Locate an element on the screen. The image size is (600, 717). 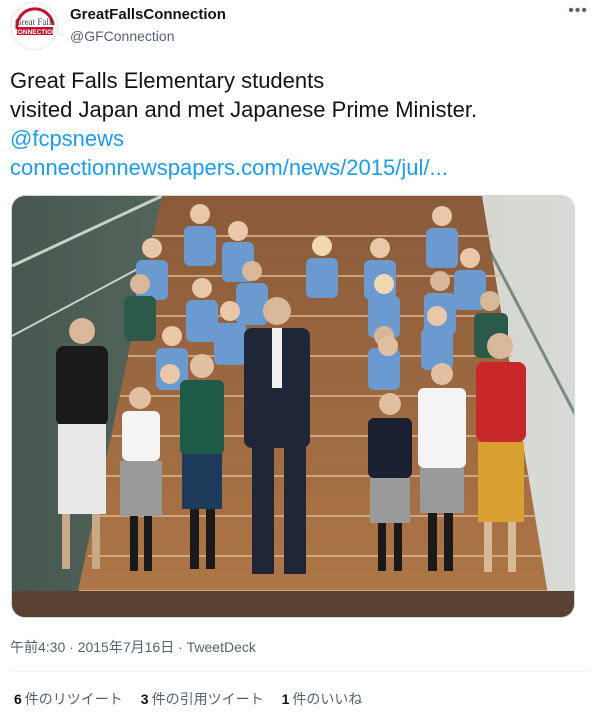
svg-text: Great Falls is located at coordinates (35, 22).